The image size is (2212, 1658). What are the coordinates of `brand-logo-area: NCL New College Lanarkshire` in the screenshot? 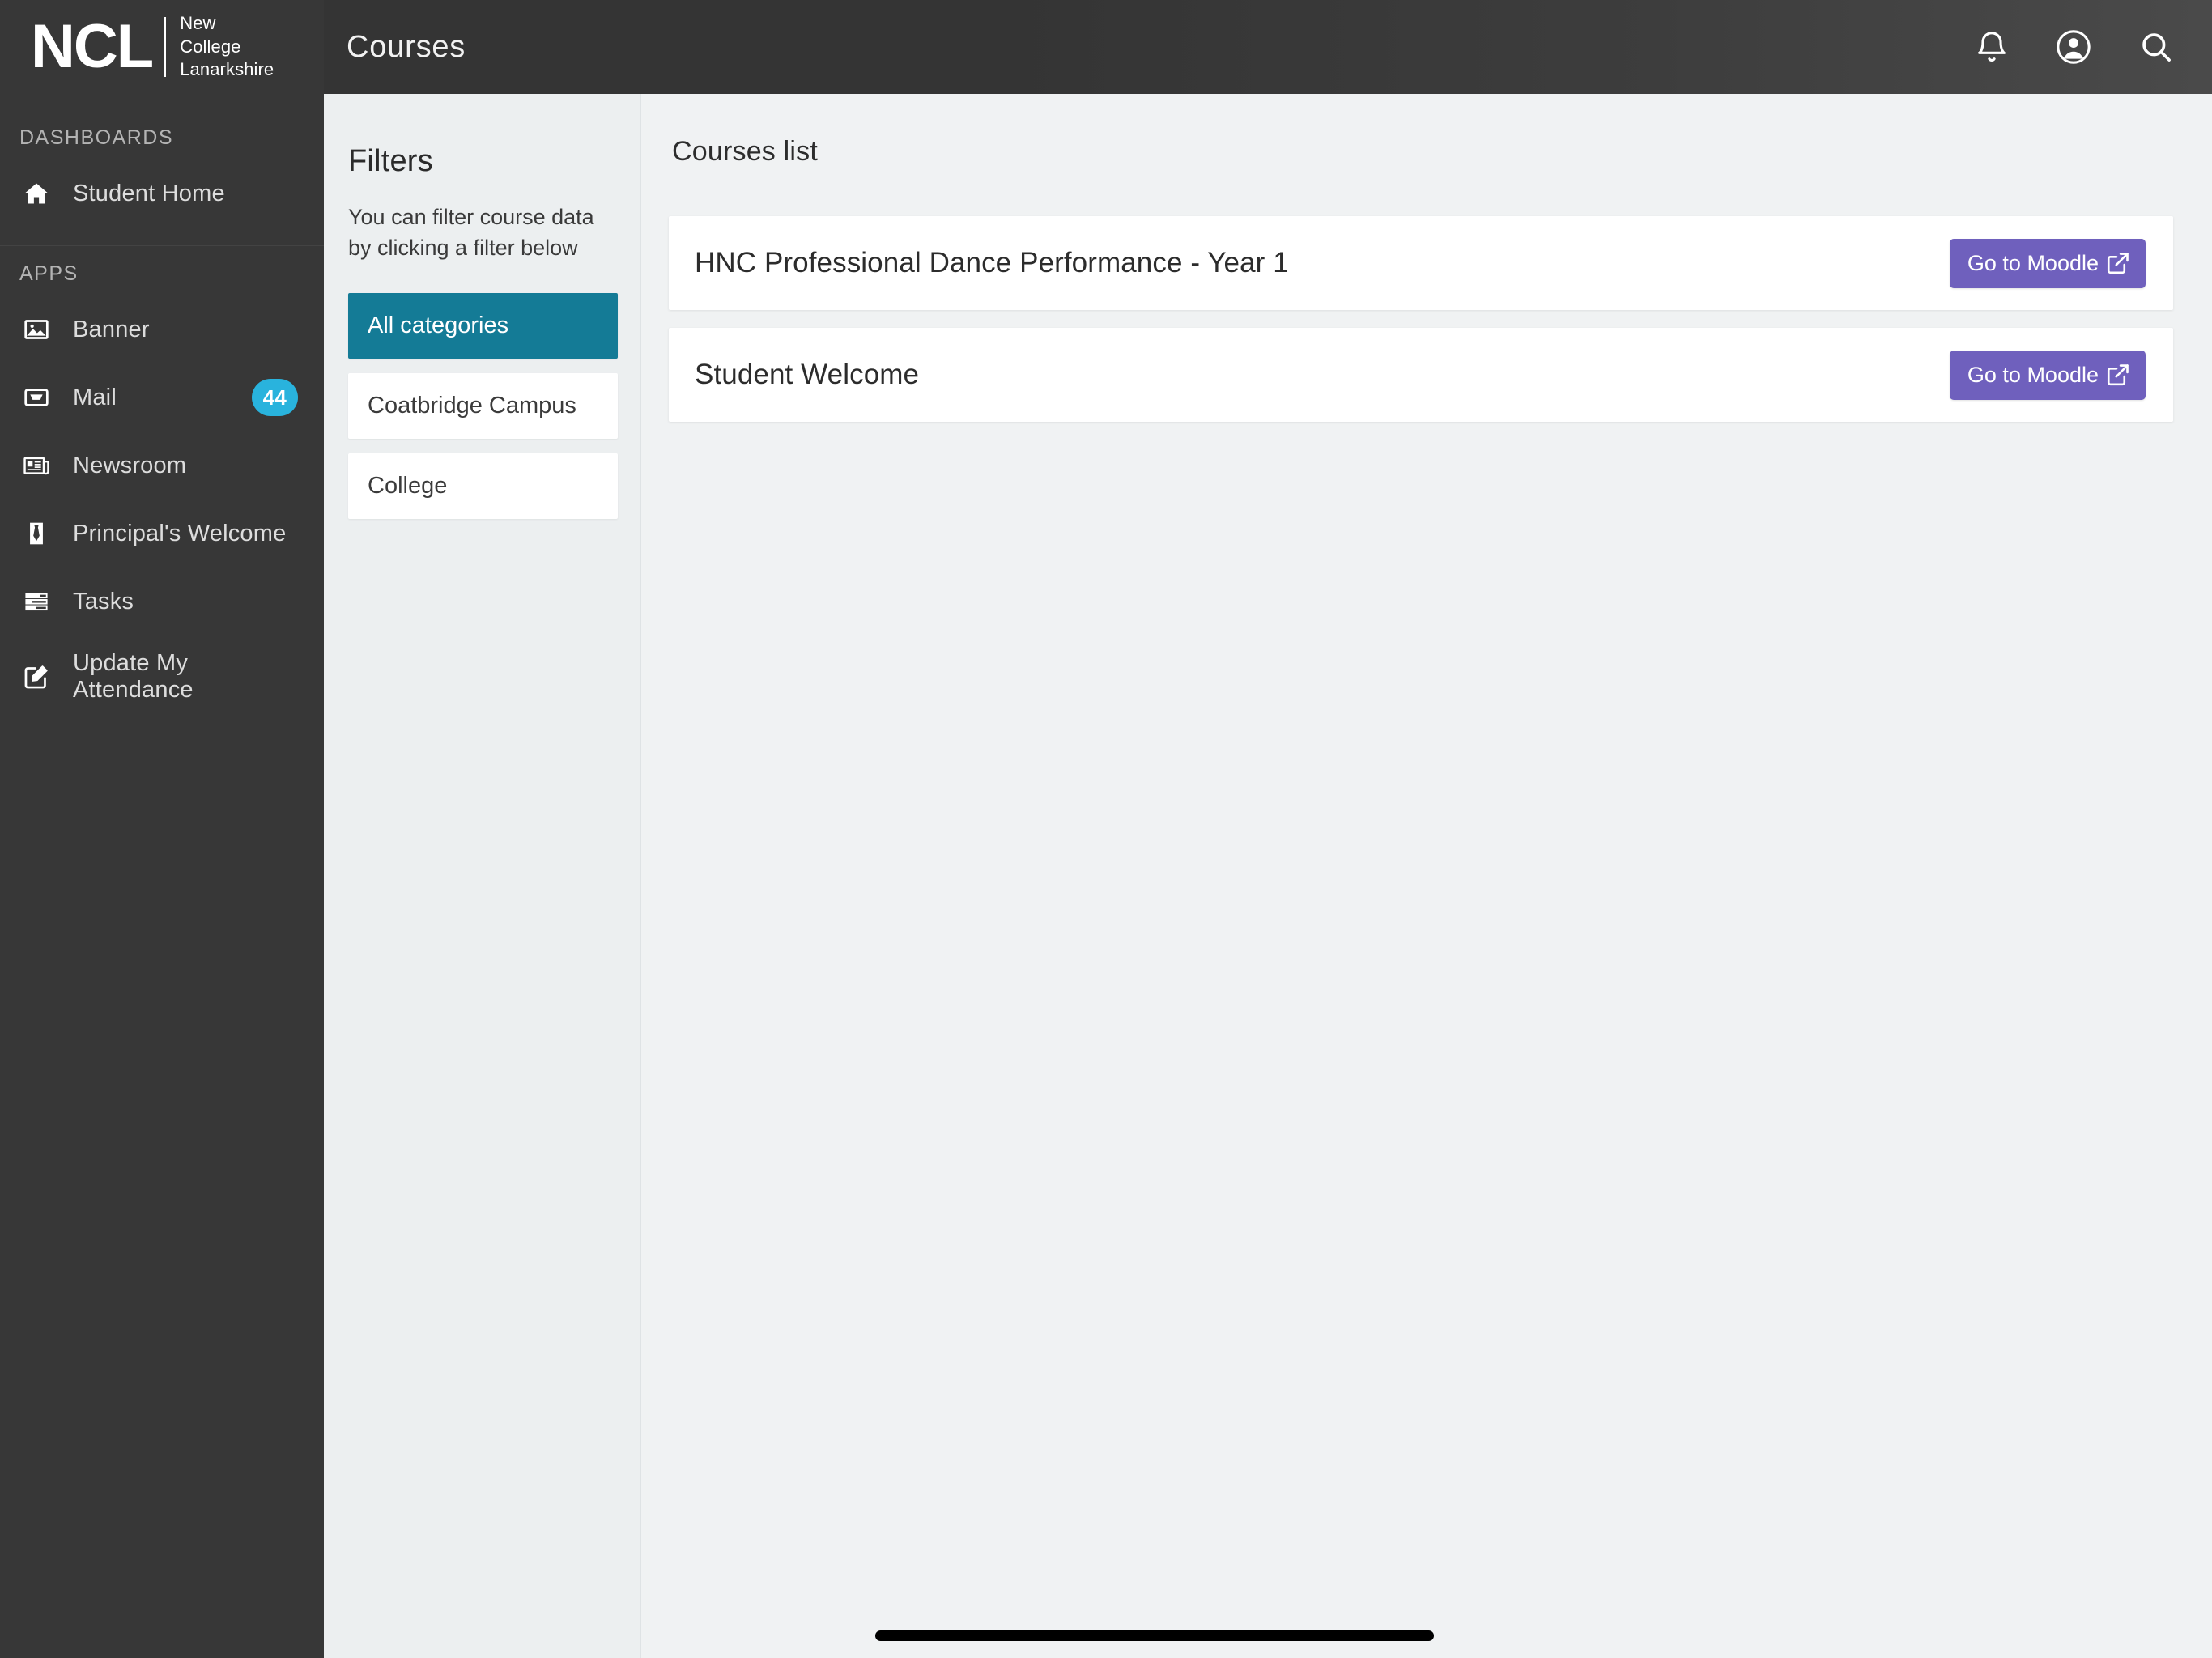 It's located at (162, 47).